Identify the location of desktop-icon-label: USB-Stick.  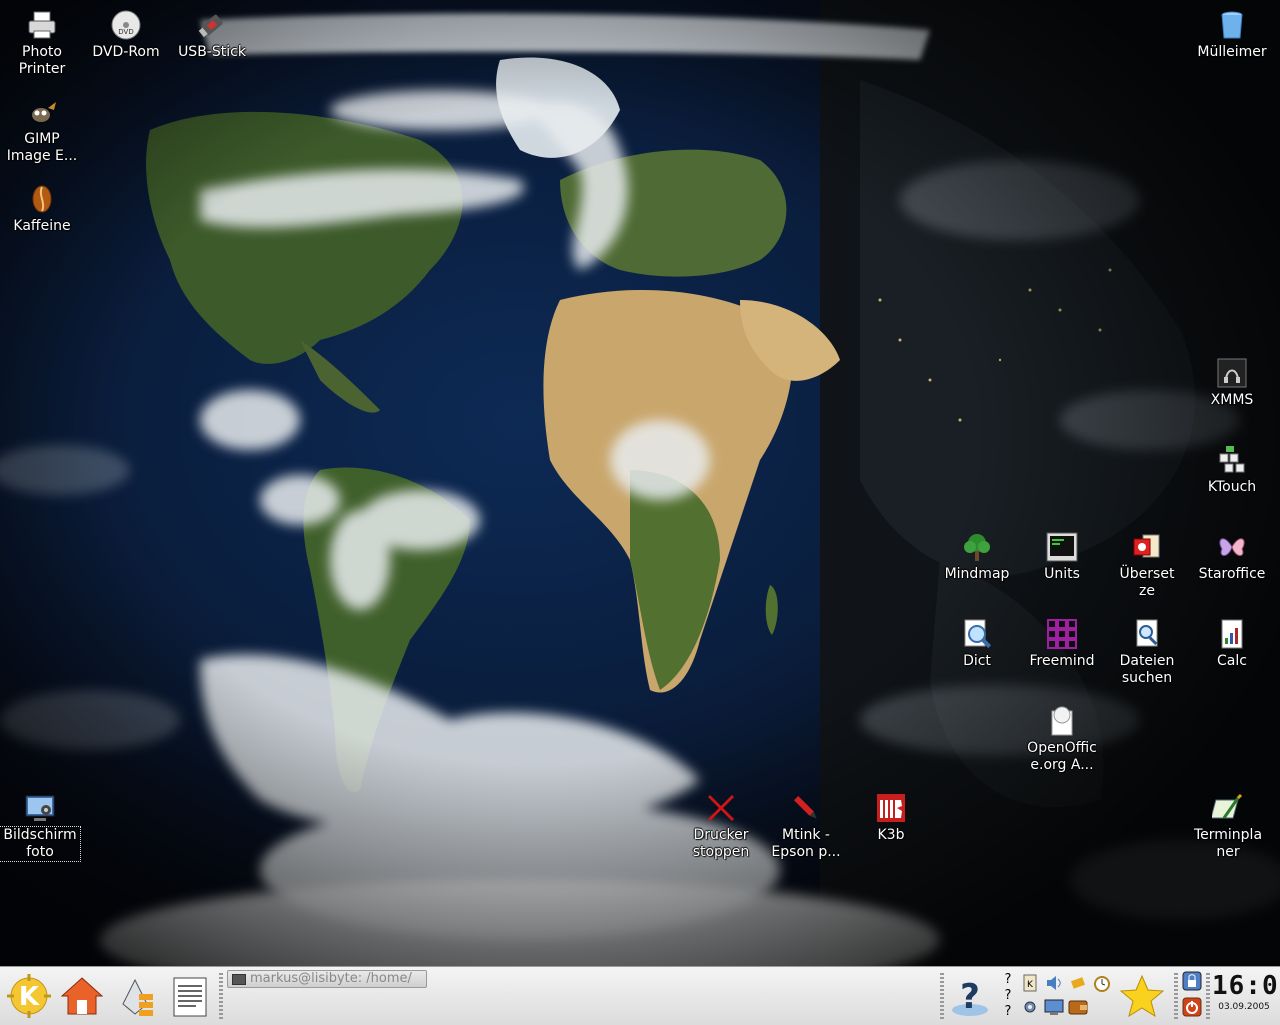
(212, 52).